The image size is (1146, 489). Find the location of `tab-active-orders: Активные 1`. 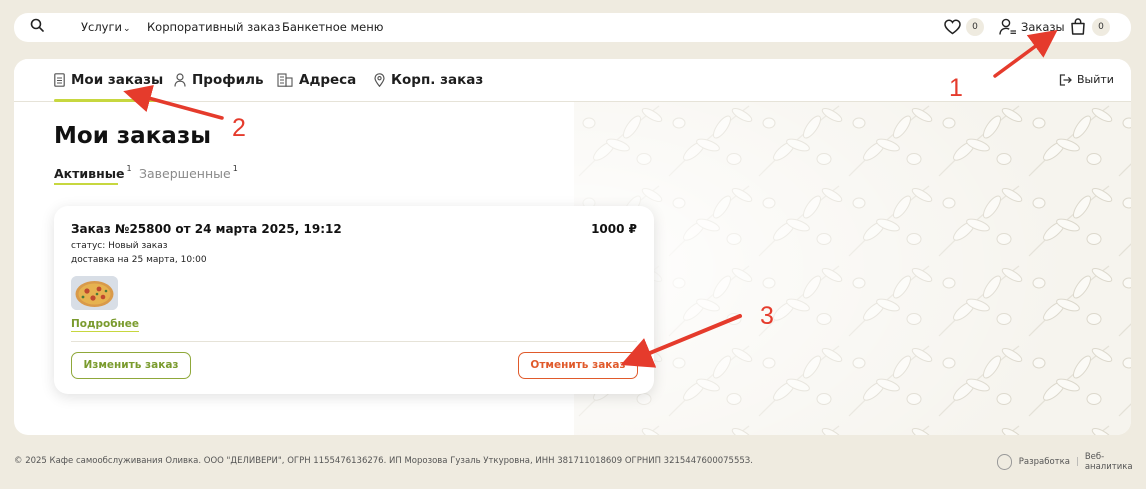

tab-active-orders: Активные 1 is located at coordinates (93, 172).